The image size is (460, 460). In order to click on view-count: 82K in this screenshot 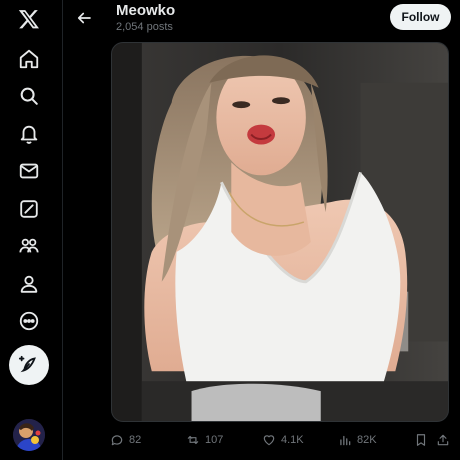, I will do `click(367, 440)`.